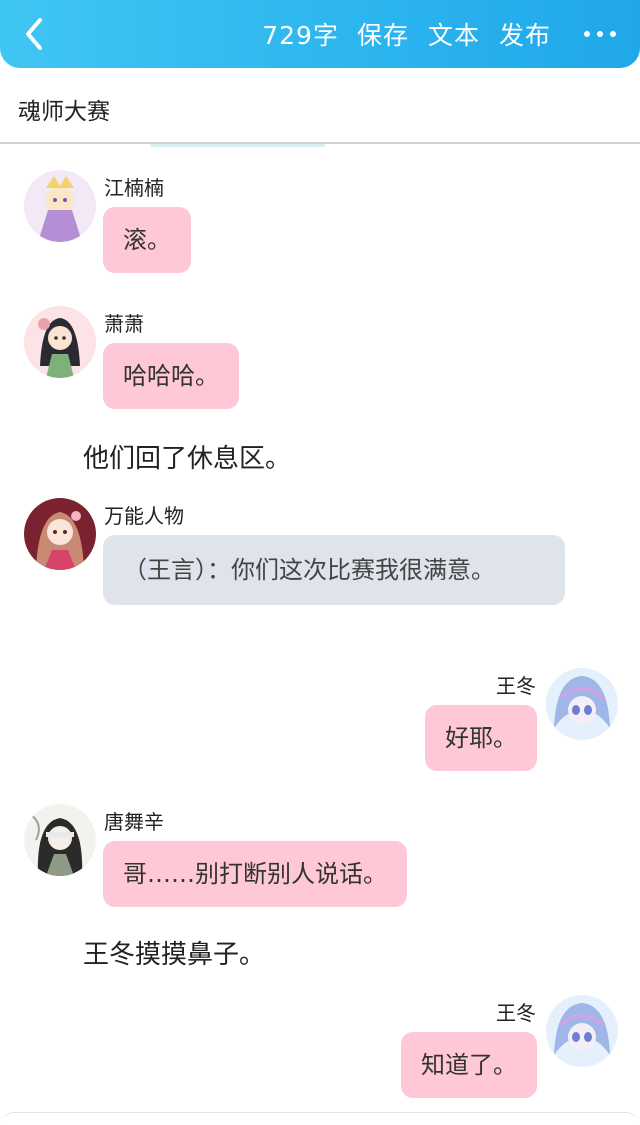  Describe the element at coordinates (469, 1065) in the screenshot. I see `message-bubble: 知道了。` at that location.